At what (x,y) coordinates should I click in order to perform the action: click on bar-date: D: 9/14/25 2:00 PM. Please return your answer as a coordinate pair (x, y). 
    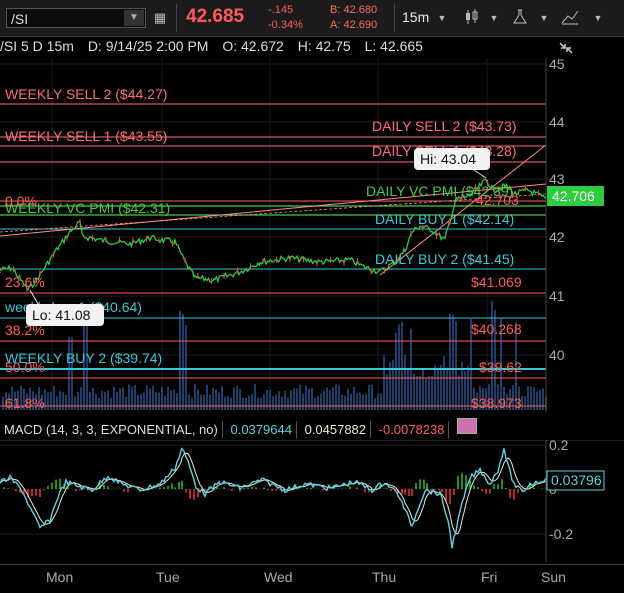
    Looking at the image, I should click on (148, 46).